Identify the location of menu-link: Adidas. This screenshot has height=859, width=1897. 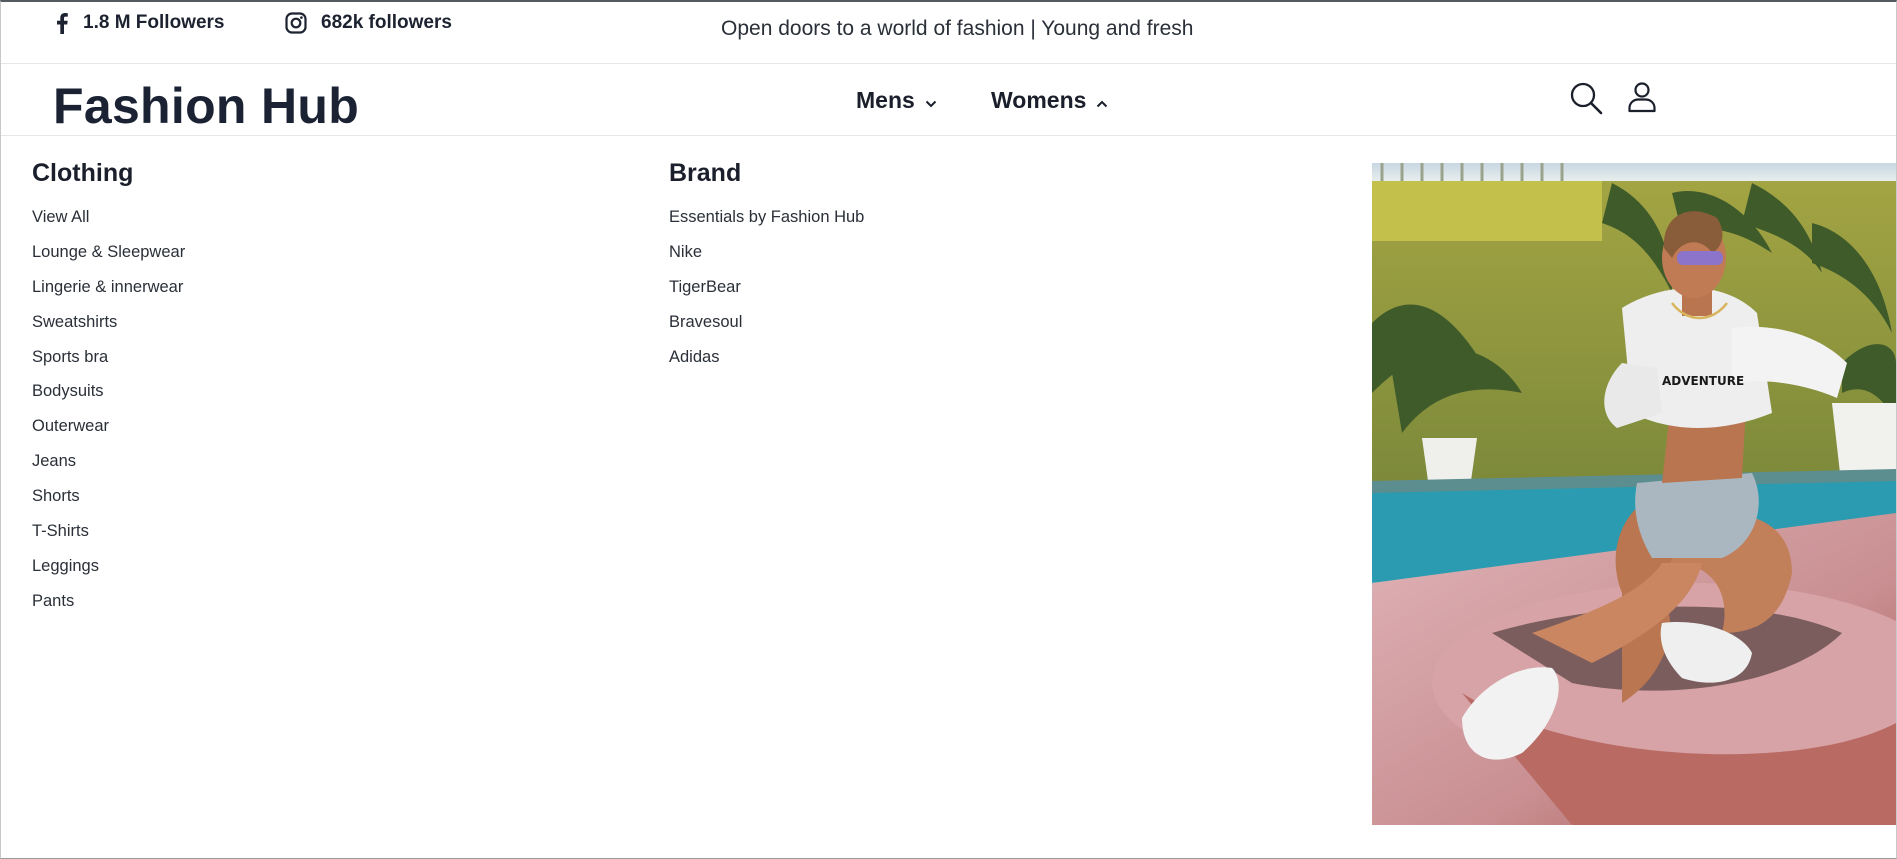
(766, 357).